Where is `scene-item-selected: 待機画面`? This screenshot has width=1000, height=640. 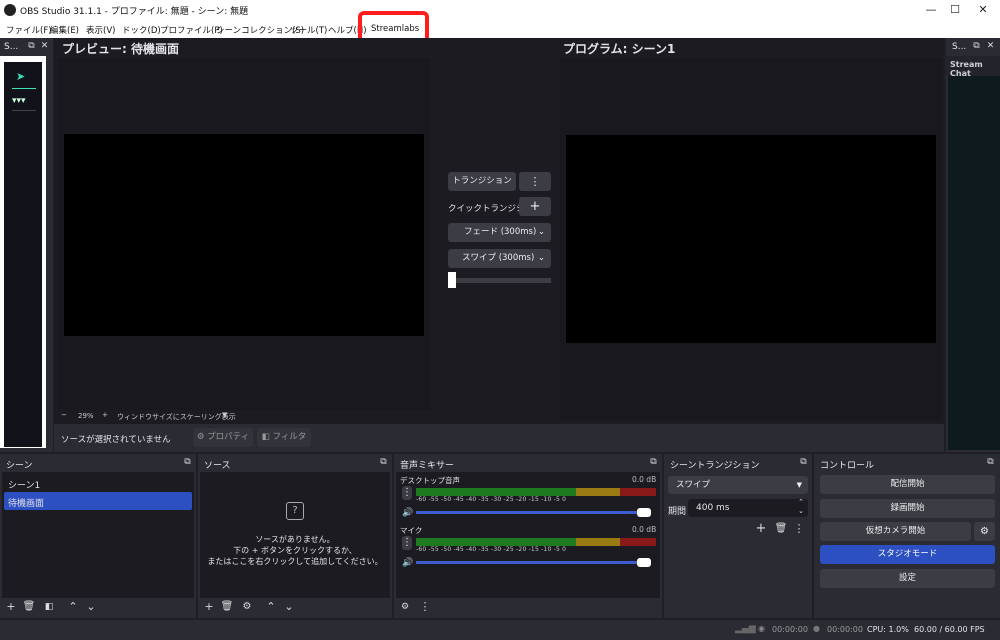 scene-item-selected: 待機画面 is located at coordinates (98, 501).